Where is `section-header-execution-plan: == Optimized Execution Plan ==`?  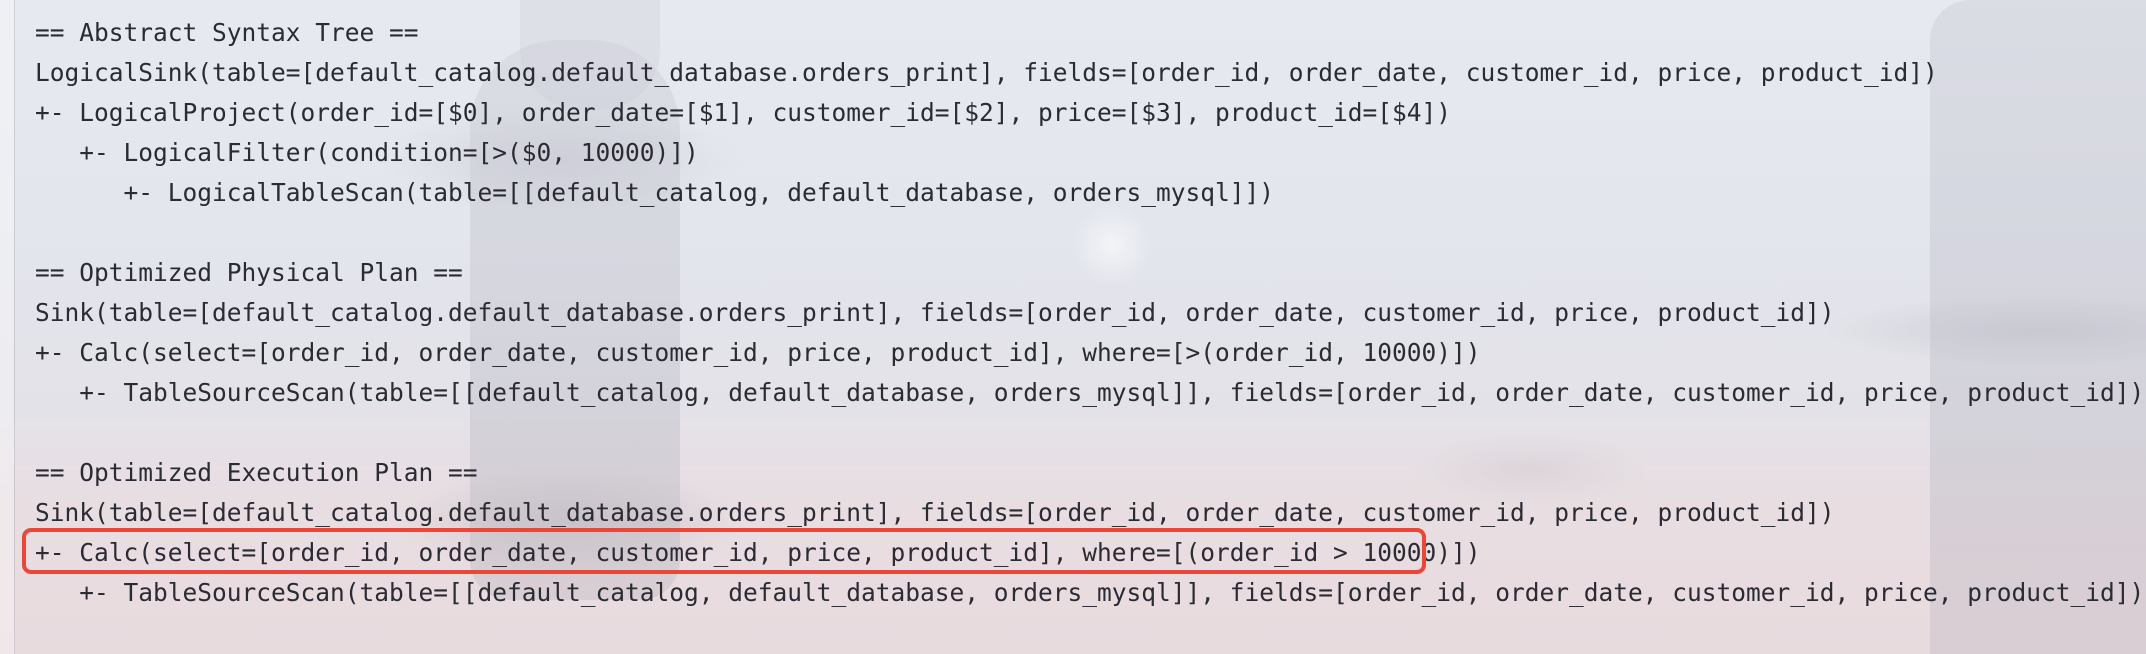
section-header-execution-plan: == Optimized Execution Plan == is located at coordinates (256, 472).